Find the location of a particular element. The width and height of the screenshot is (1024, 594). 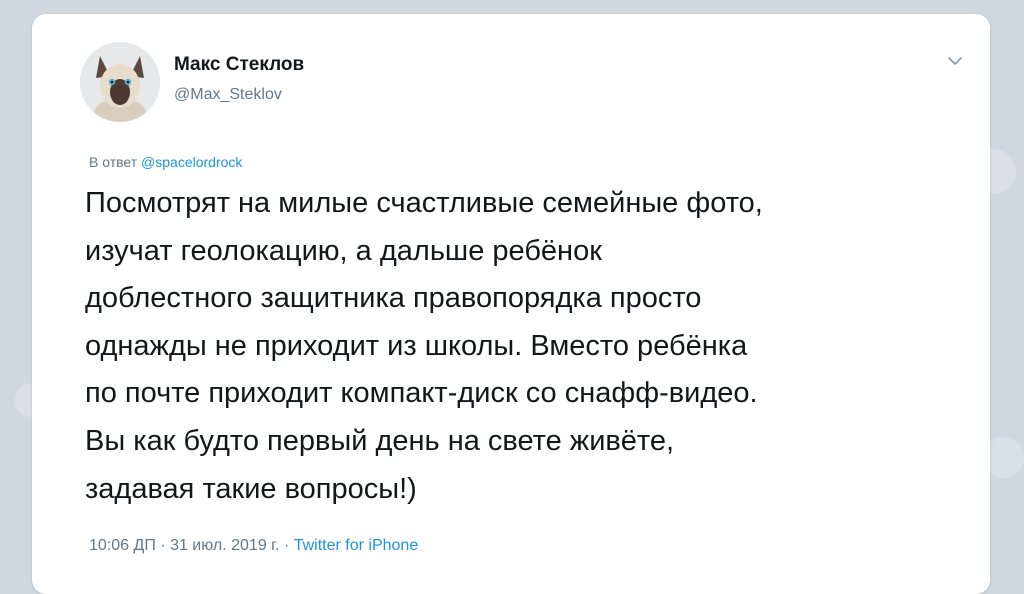

tweet-time: 10:06 ДП is located at coordinates (122, 545).